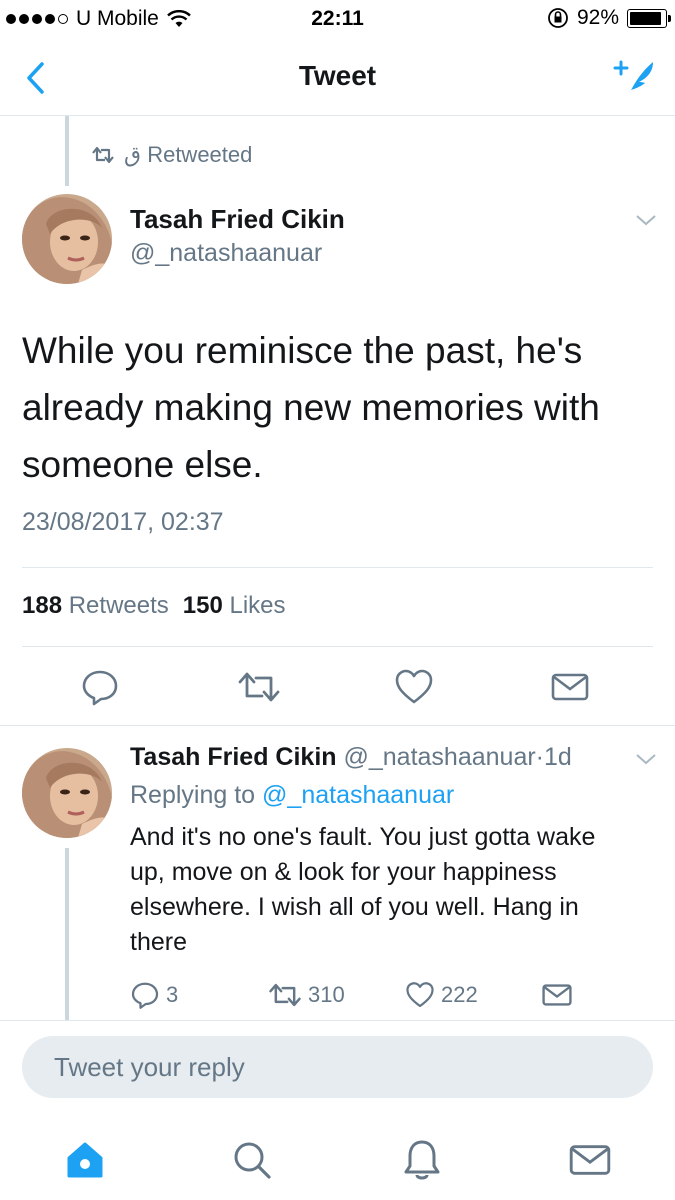 The height and width of the screenshot is (1200, 675). What do you see at coordinates (67, 151) in the screenshot?
I see `thread-line` at bounding box center [67, 151].